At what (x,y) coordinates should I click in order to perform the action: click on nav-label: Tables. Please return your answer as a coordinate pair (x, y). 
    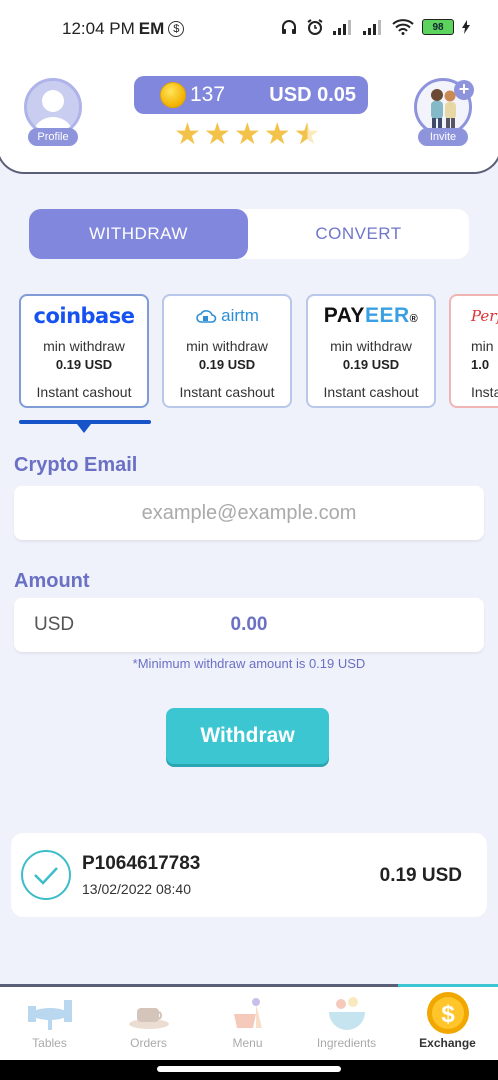
    Looking at the image, I should click on (49, 1043).